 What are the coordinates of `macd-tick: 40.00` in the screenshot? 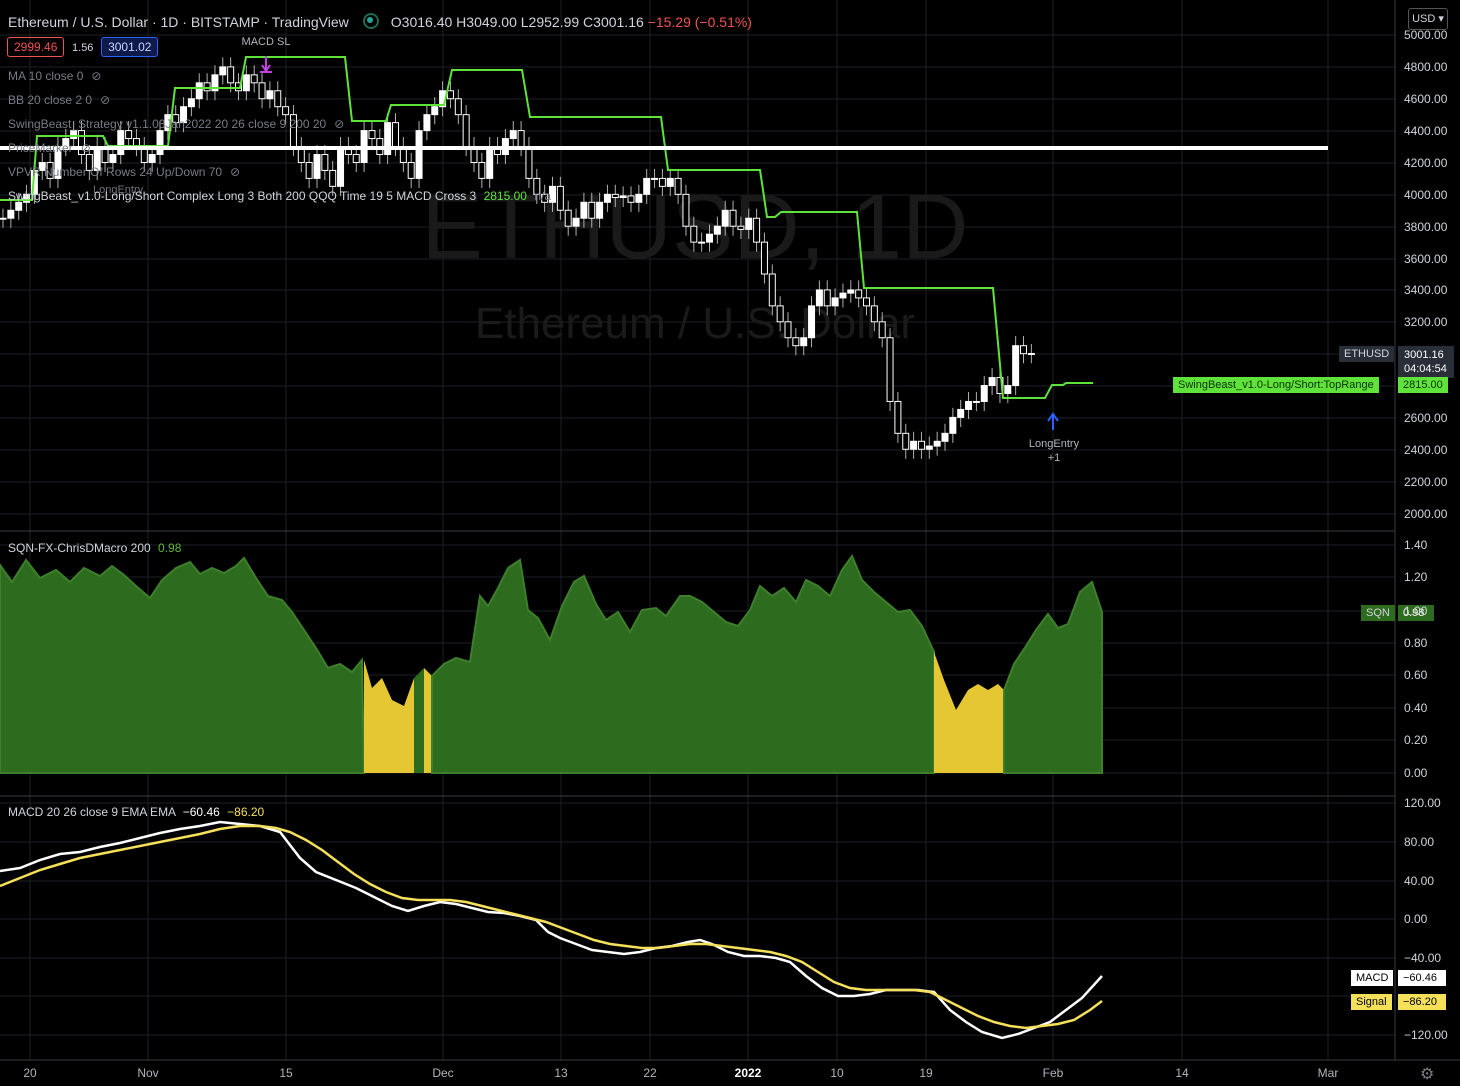 It's located at (1419, 881).